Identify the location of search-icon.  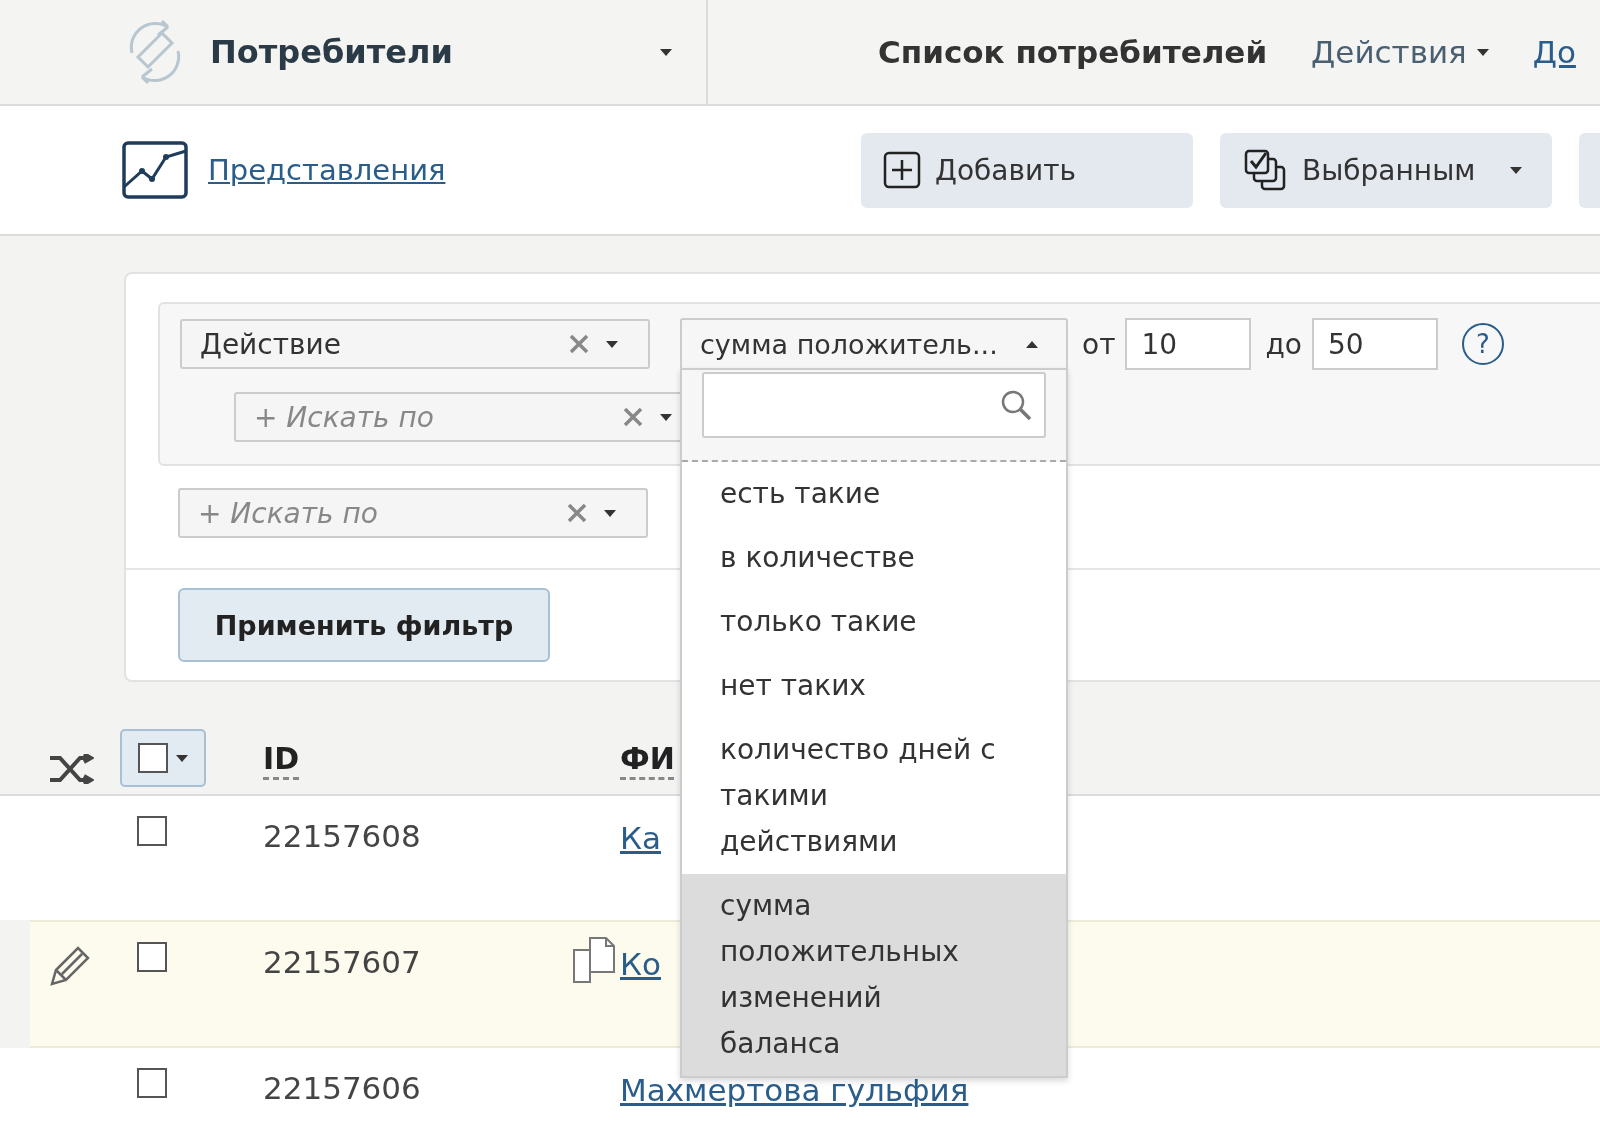
(1016, 405).